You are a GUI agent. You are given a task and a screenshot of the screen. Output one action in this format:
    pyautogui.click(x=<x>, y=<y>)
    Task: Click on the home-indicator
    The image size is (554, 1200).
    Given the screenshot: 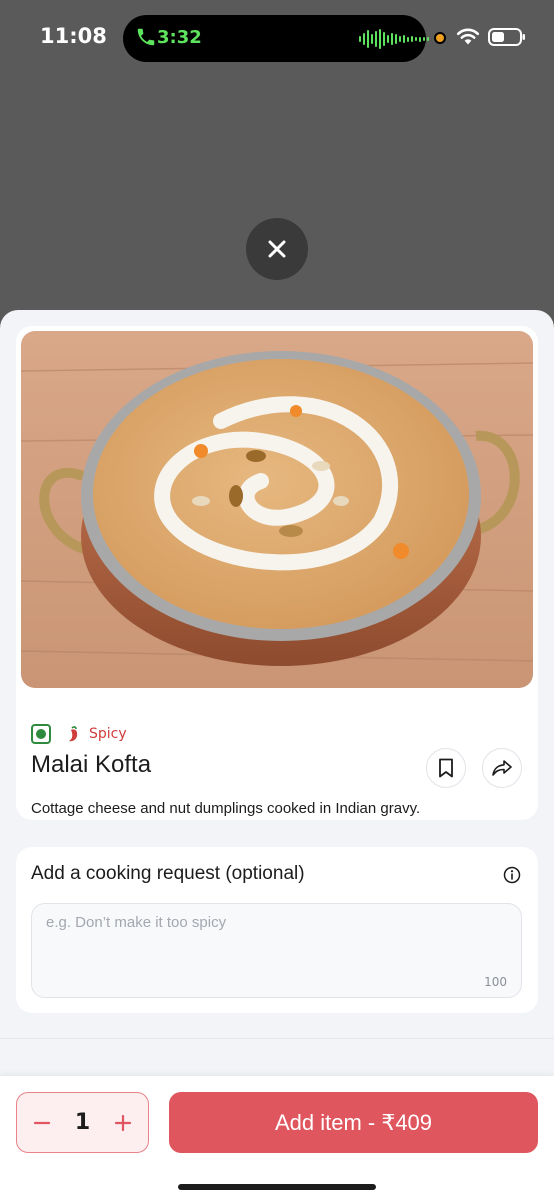 What is the action you would take?
    pyautogui.click(x=277, y=1187)
    